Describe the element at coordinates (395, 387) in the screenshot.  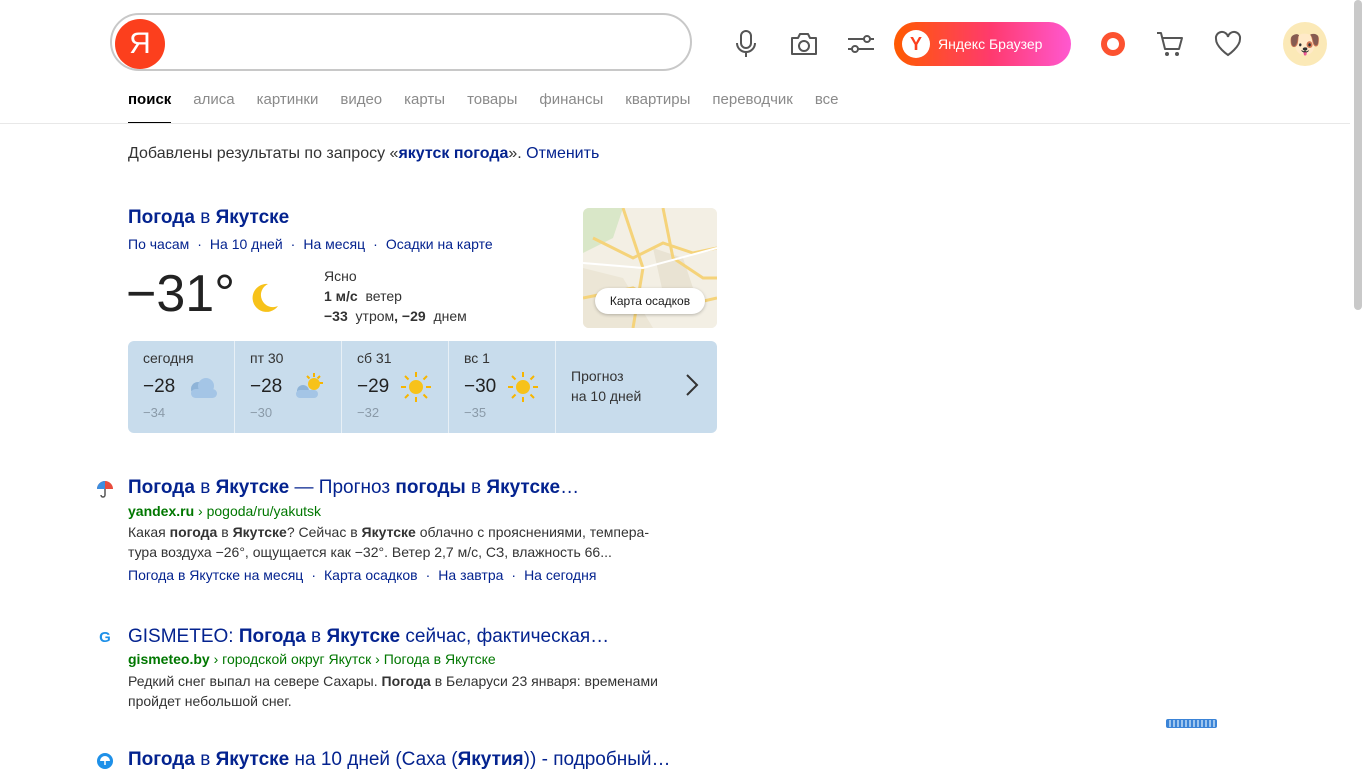
I see `forecast-day: сб 31 −29 −32` at that location.